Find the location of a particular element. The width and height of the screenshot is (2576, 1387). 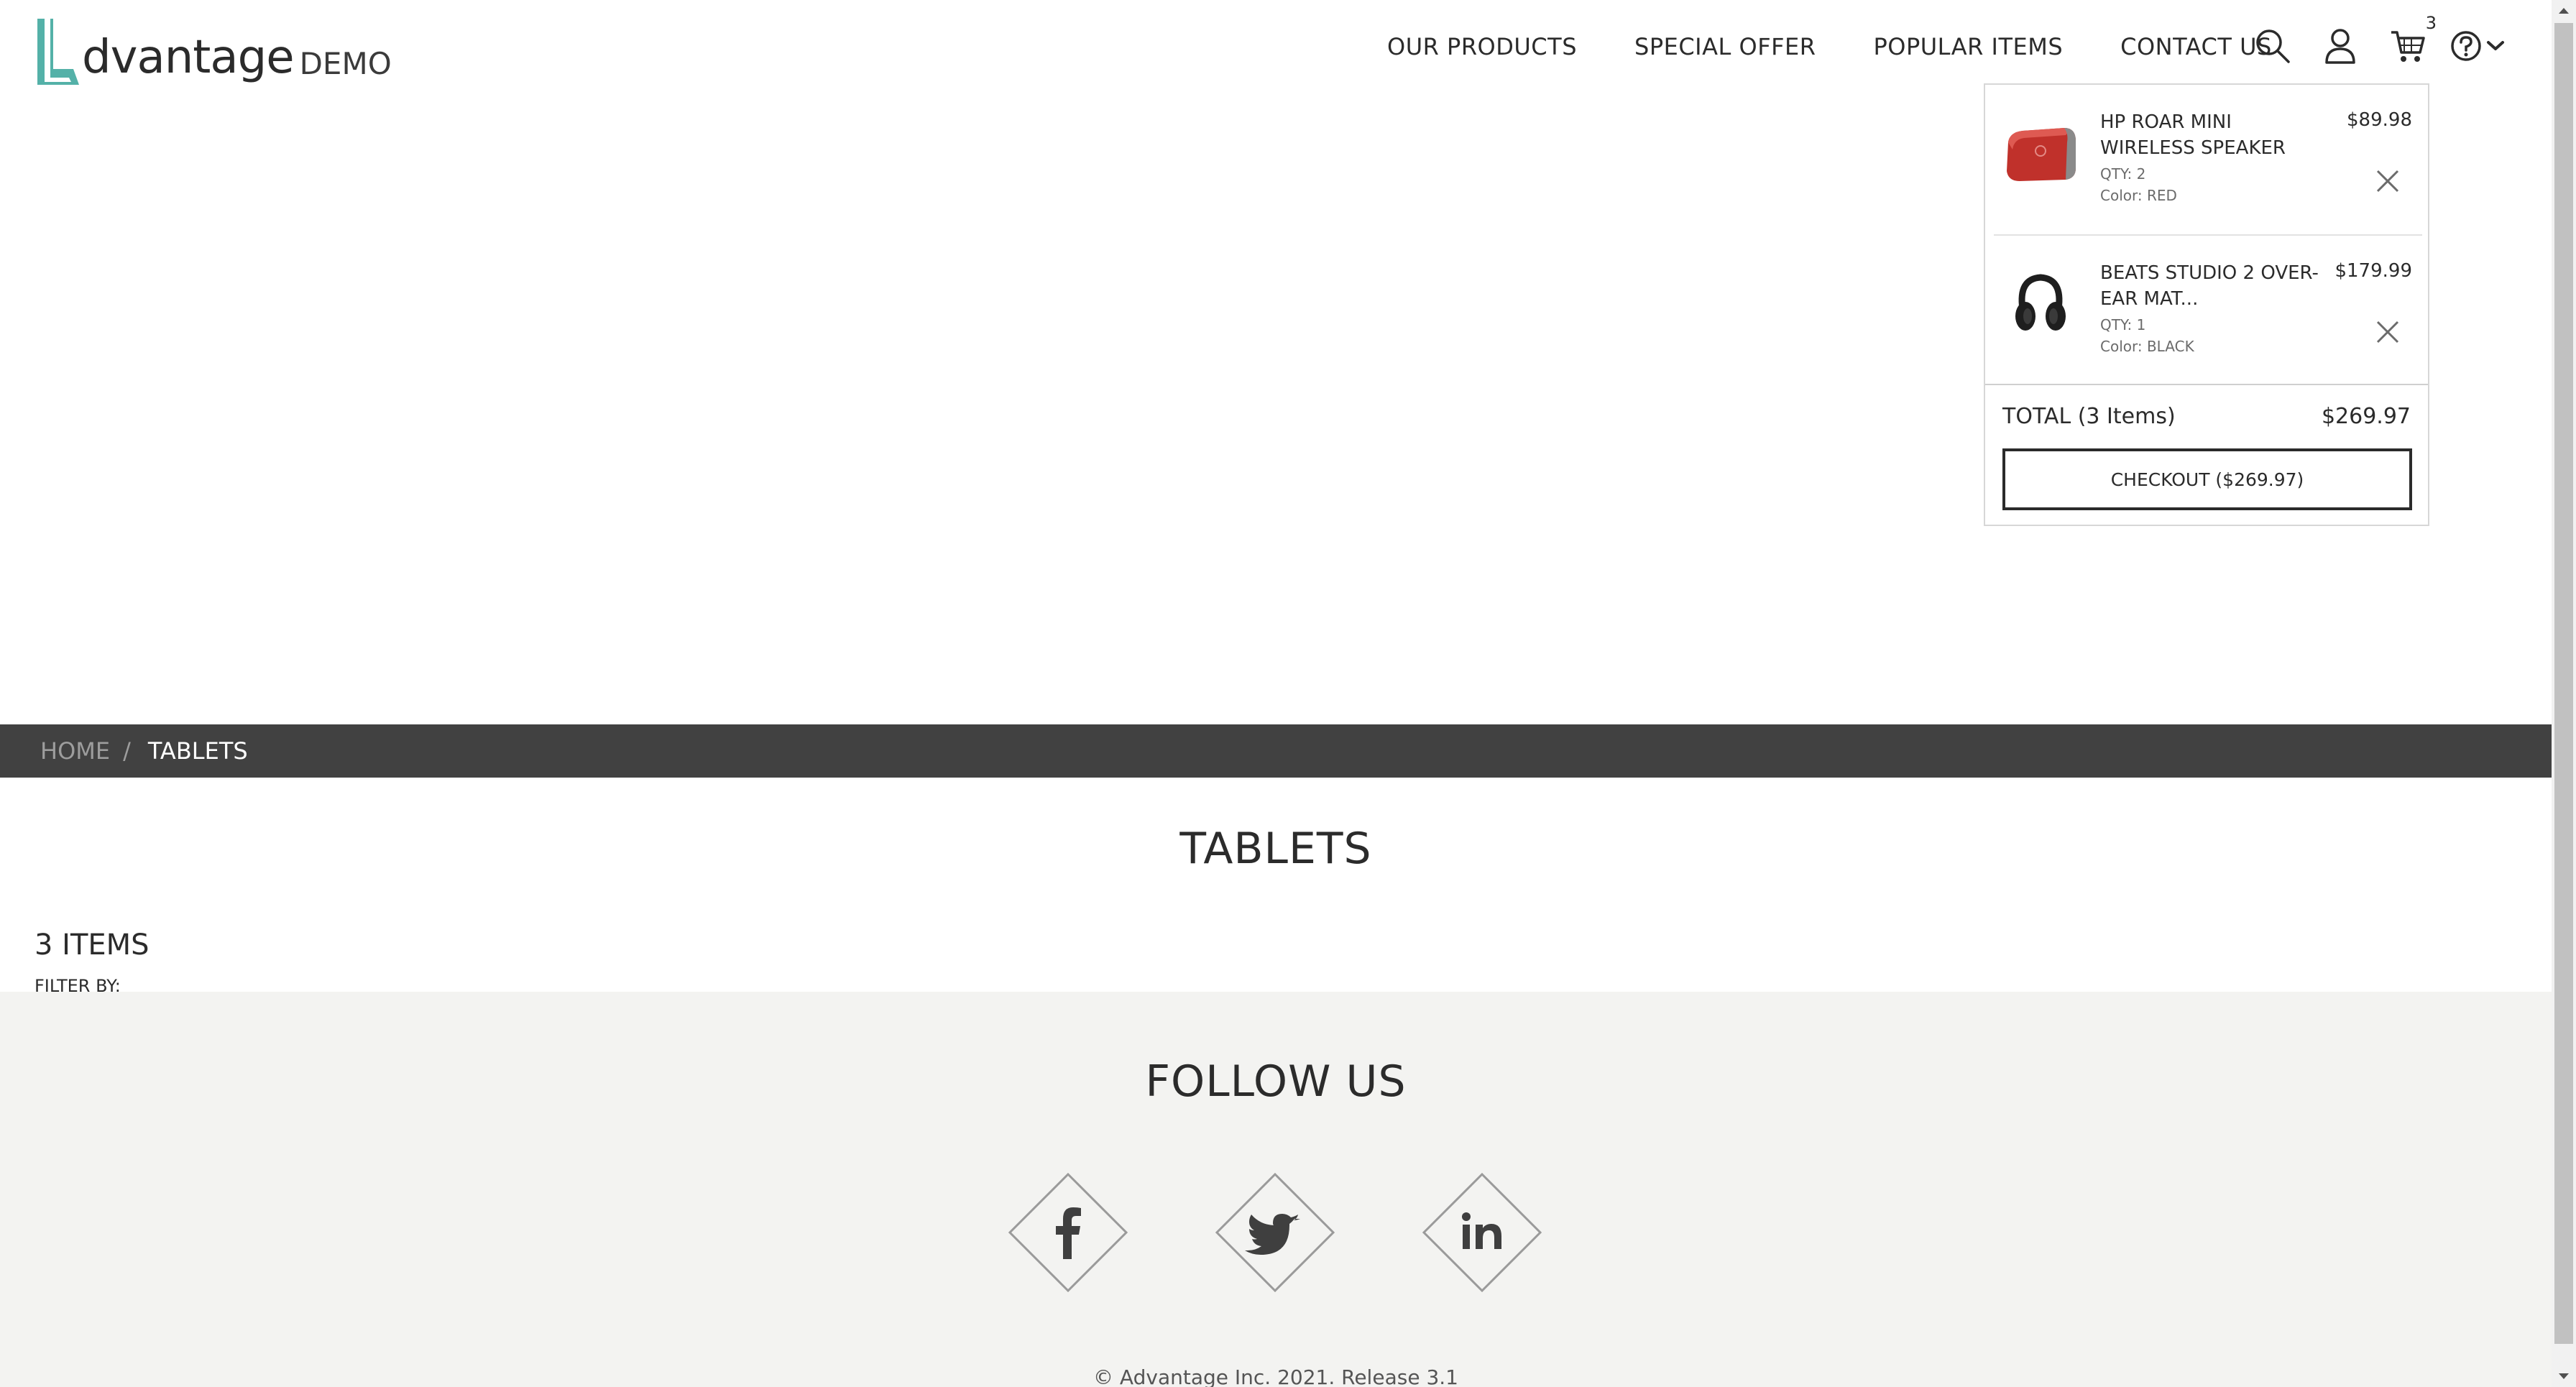

nav-our-products: OUR PRODUCTS is located at coordinates (1482, 47).